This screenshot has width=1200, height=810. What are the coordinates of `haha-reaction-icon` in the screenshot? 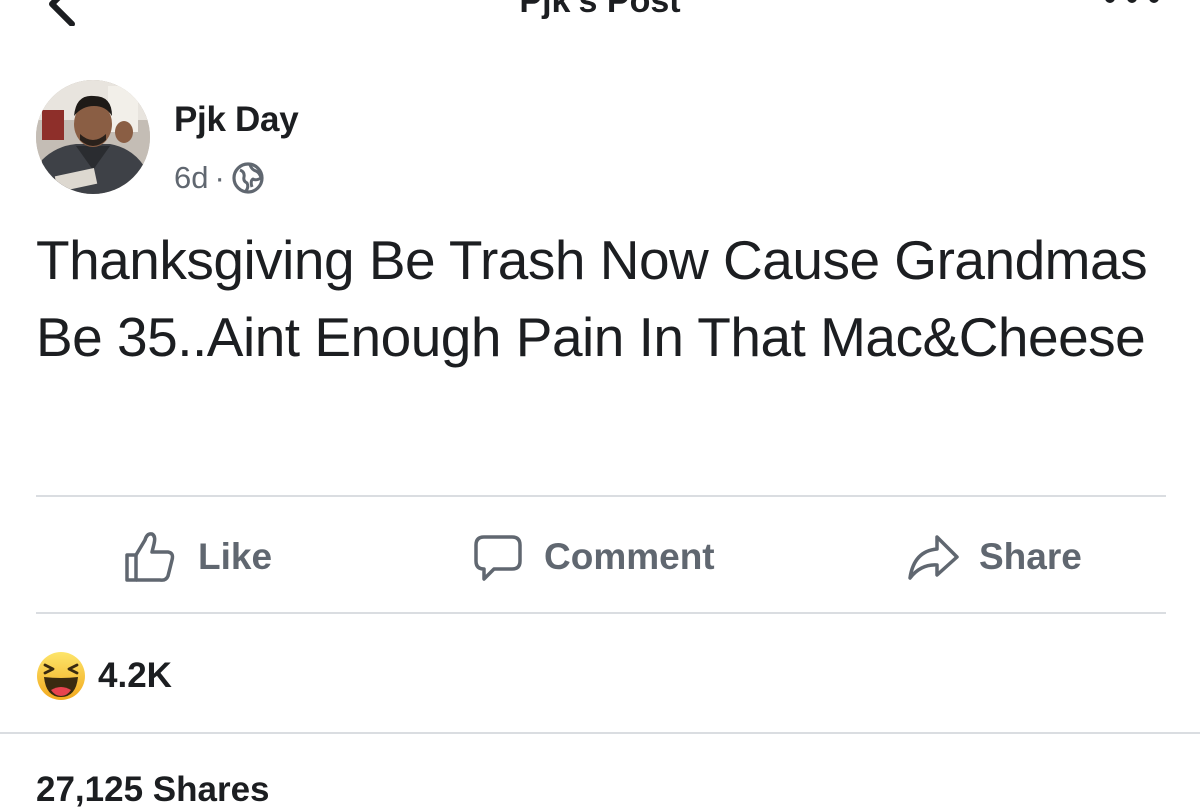 It's located at (61, 676).